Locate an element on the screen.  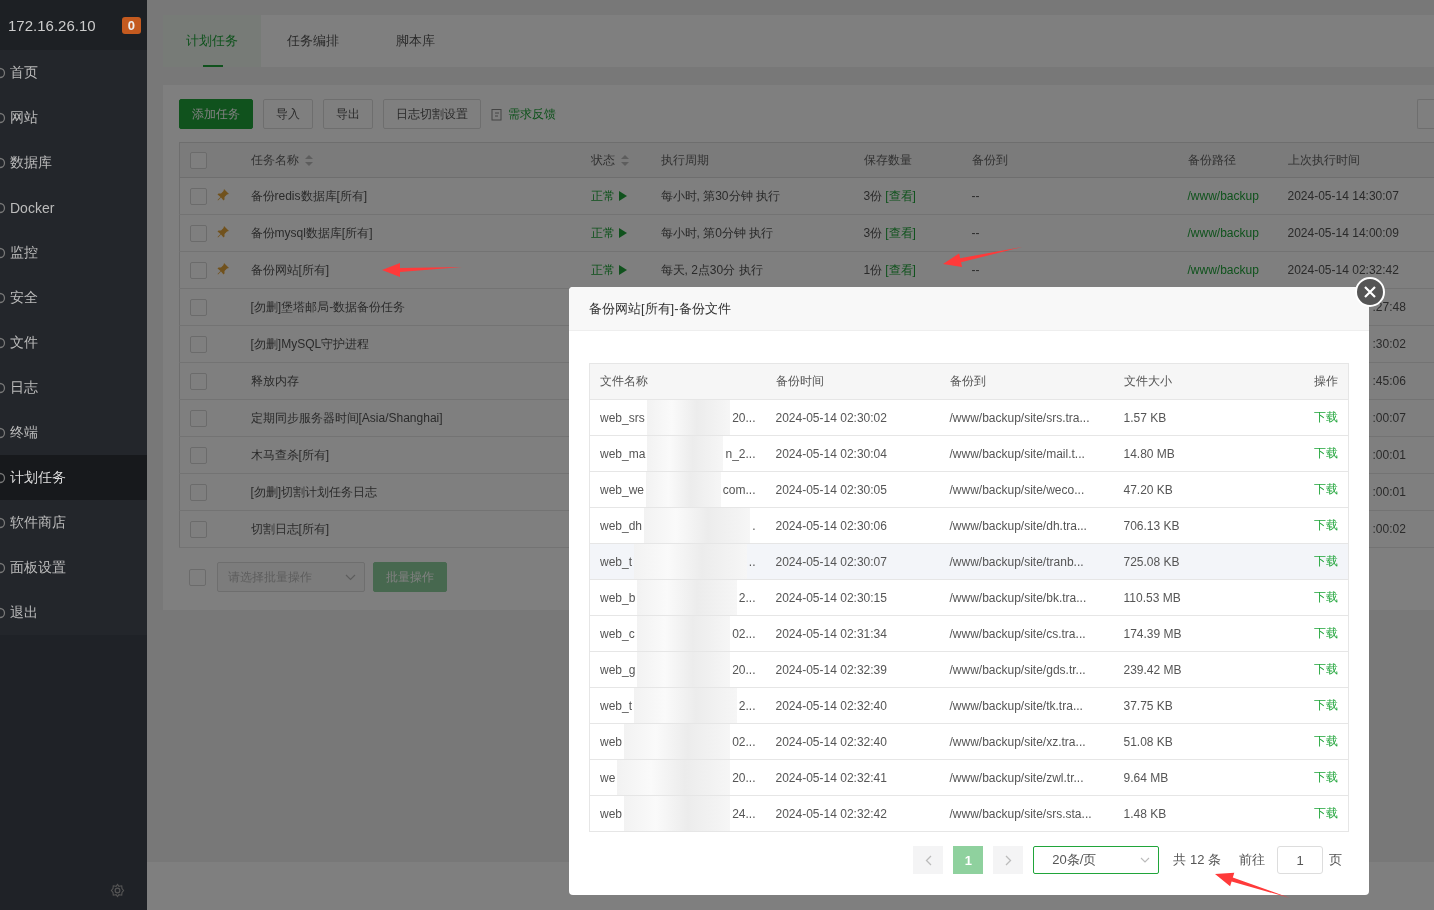
file-name: web_srs is located at coordinates (622, 417).